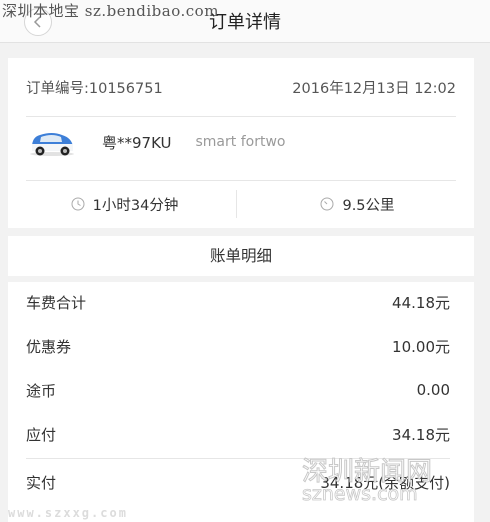  I want to click on distance-value: 9.5公里, so click(368, 205).